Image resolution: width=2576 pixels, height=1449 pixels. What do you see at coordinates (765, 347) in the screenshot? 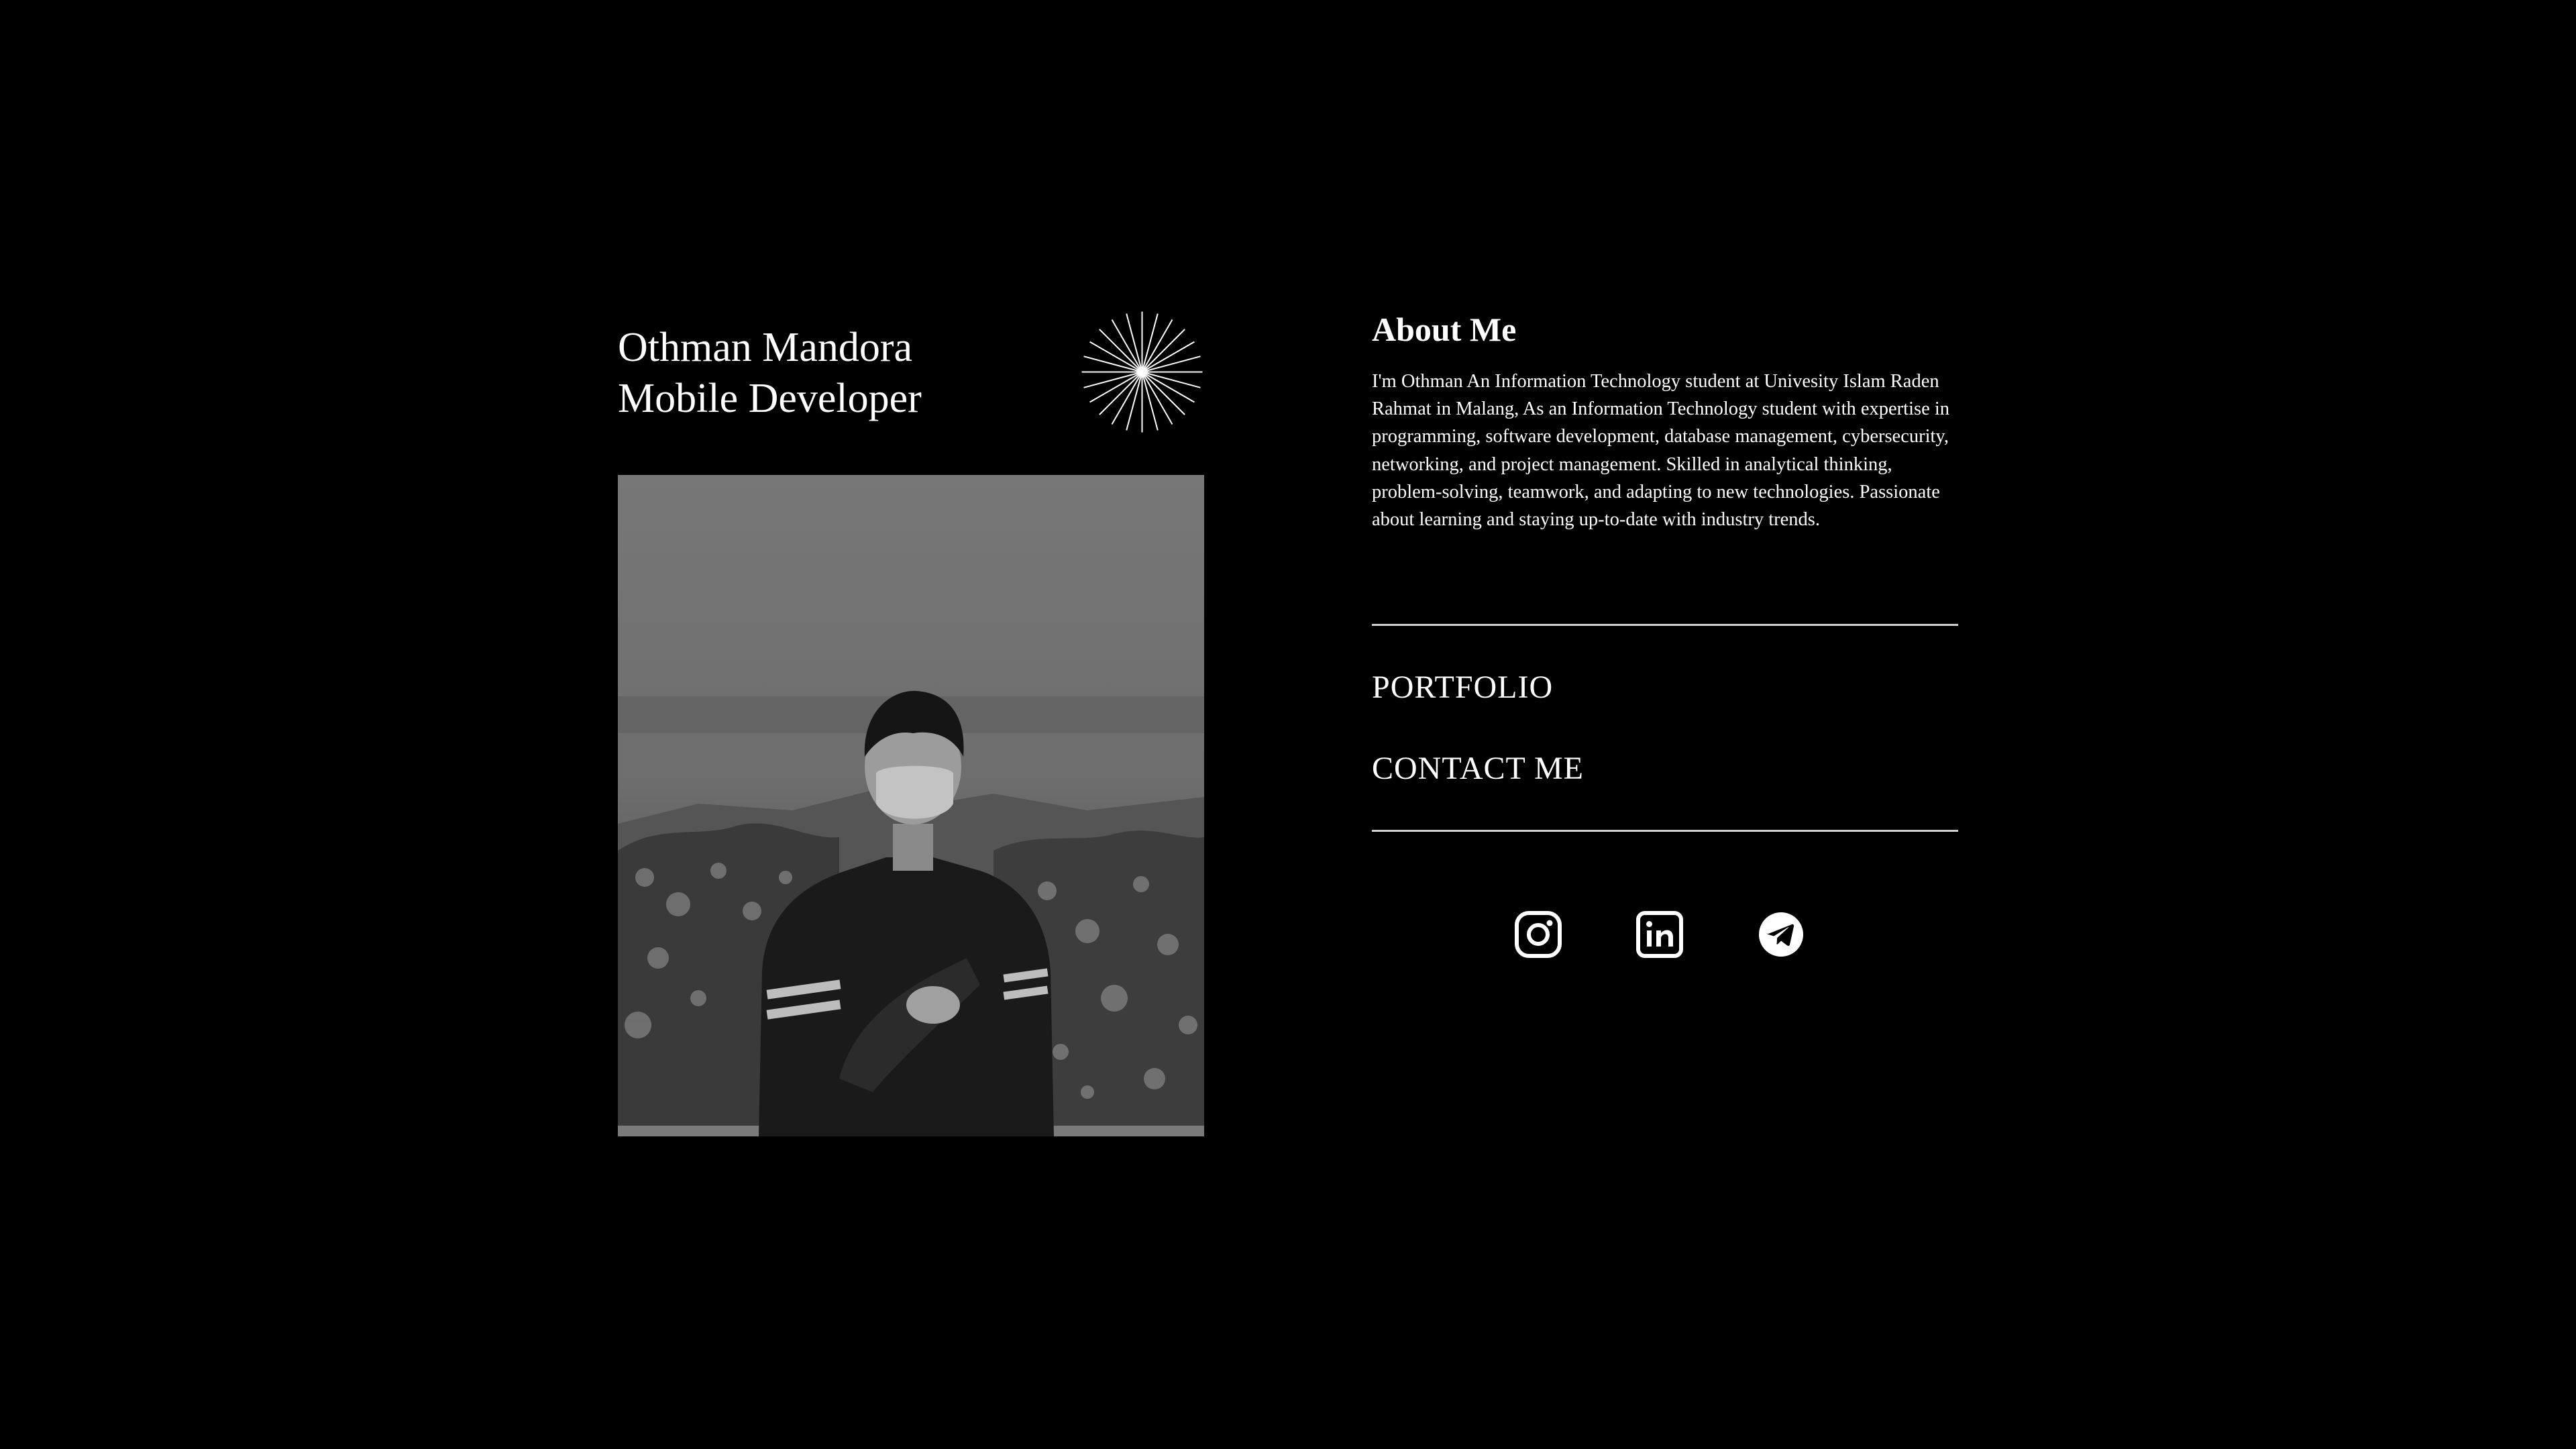
I see `profile-name: Othman Mandora` at bounding box center [765, 347].